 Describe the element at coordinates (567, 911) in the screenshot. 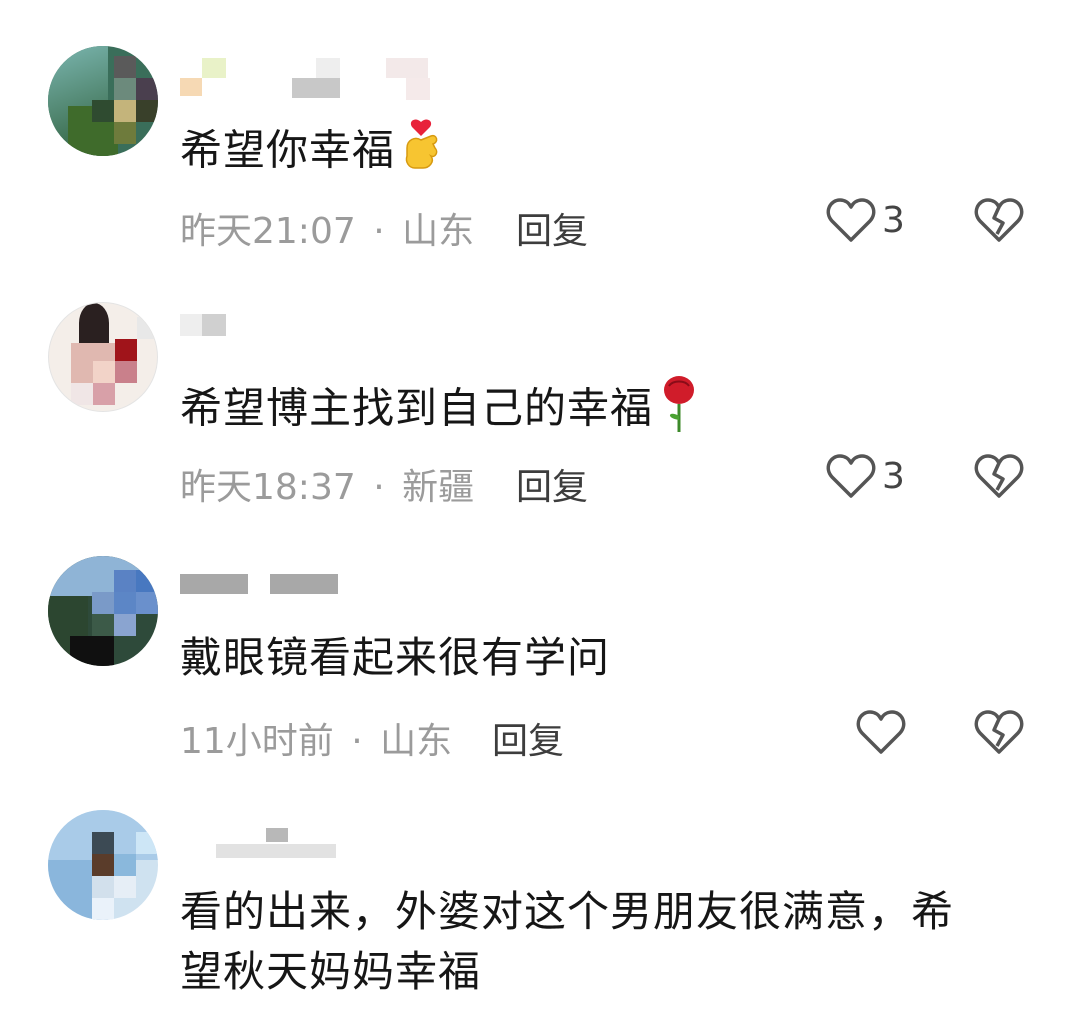

I see `comment-text-line: 看的出来，外婆对这个男朋友很满意，希` at that location.